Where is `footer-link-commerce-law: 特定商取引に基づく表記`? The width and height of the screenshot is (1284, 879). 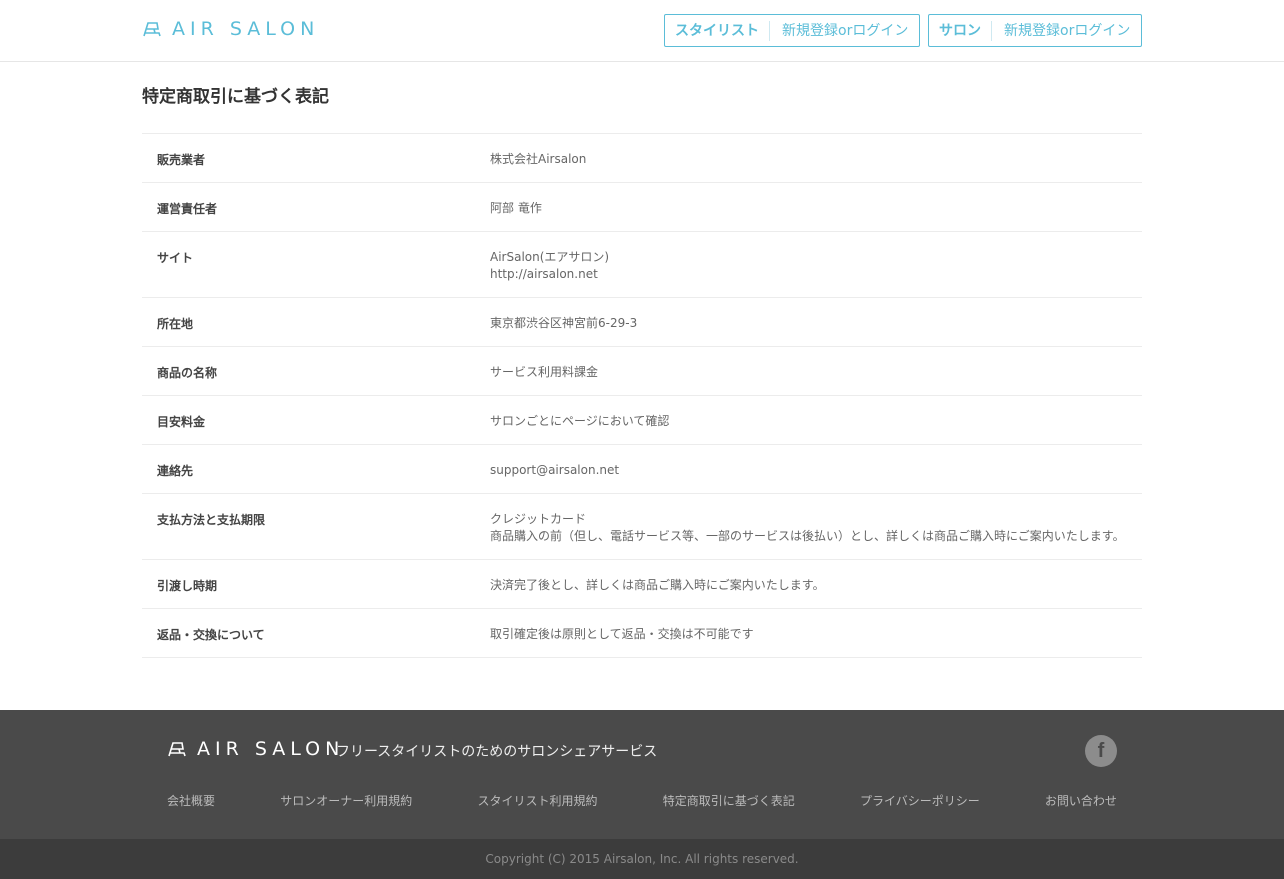 footer-link-commerce-law: 特定商取引に基づく表記 is located at coordinates (729, 800).